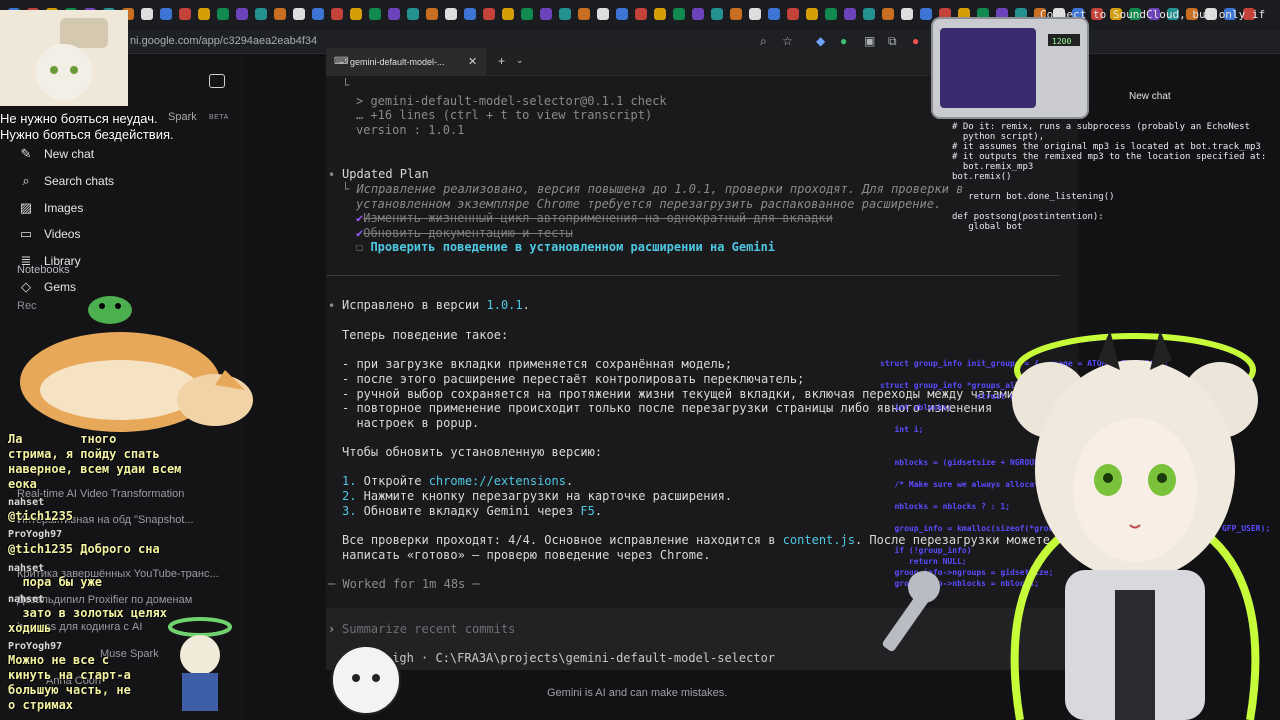  I want to click on extensions-link: chrome://extensions, so click(497, 481).